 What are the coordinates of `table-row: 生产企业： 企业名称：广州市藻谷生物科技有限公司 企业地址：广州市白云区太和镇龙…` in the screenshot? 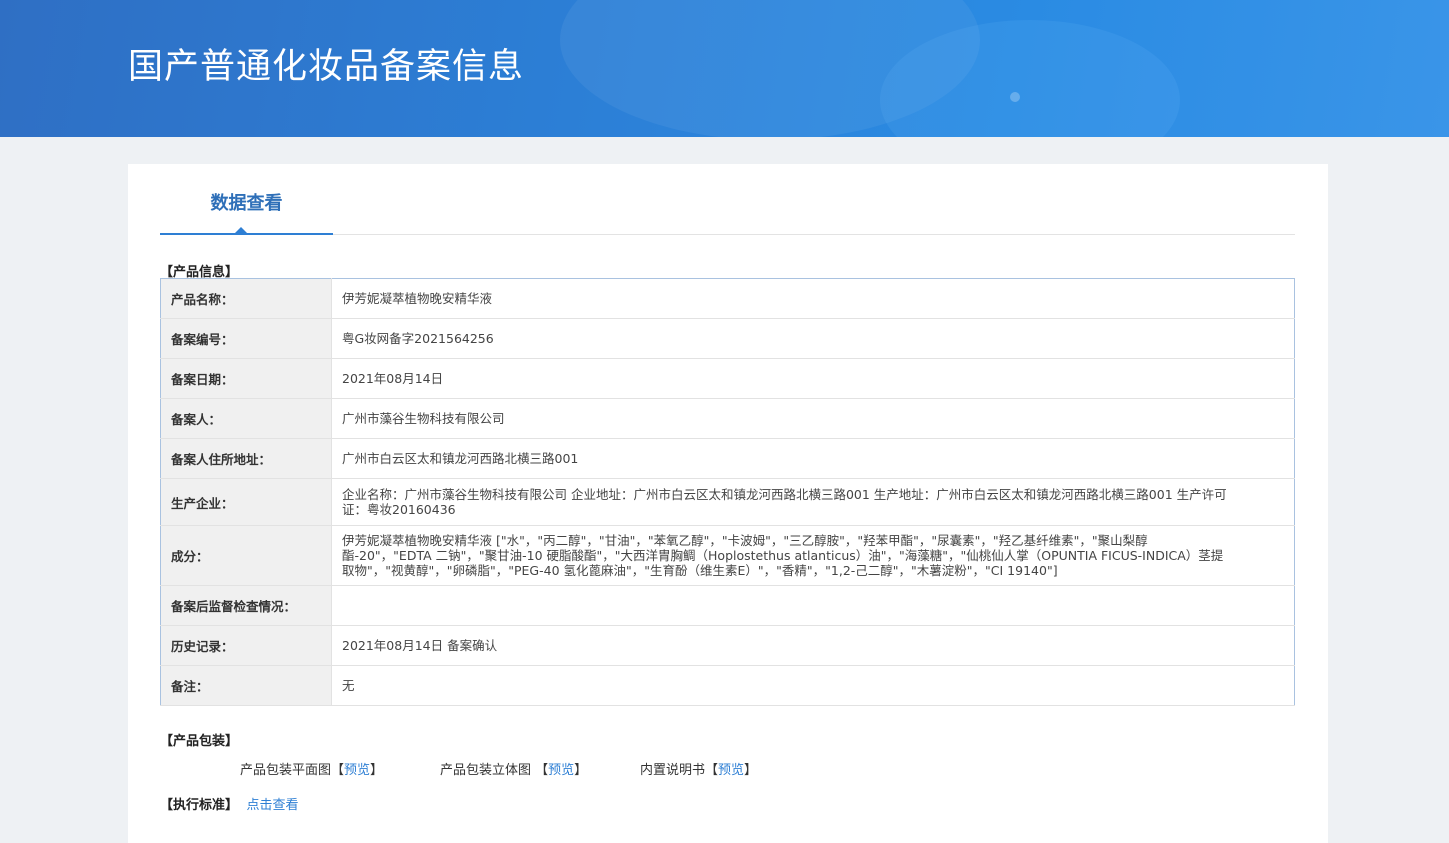 It's located at (727, 502).